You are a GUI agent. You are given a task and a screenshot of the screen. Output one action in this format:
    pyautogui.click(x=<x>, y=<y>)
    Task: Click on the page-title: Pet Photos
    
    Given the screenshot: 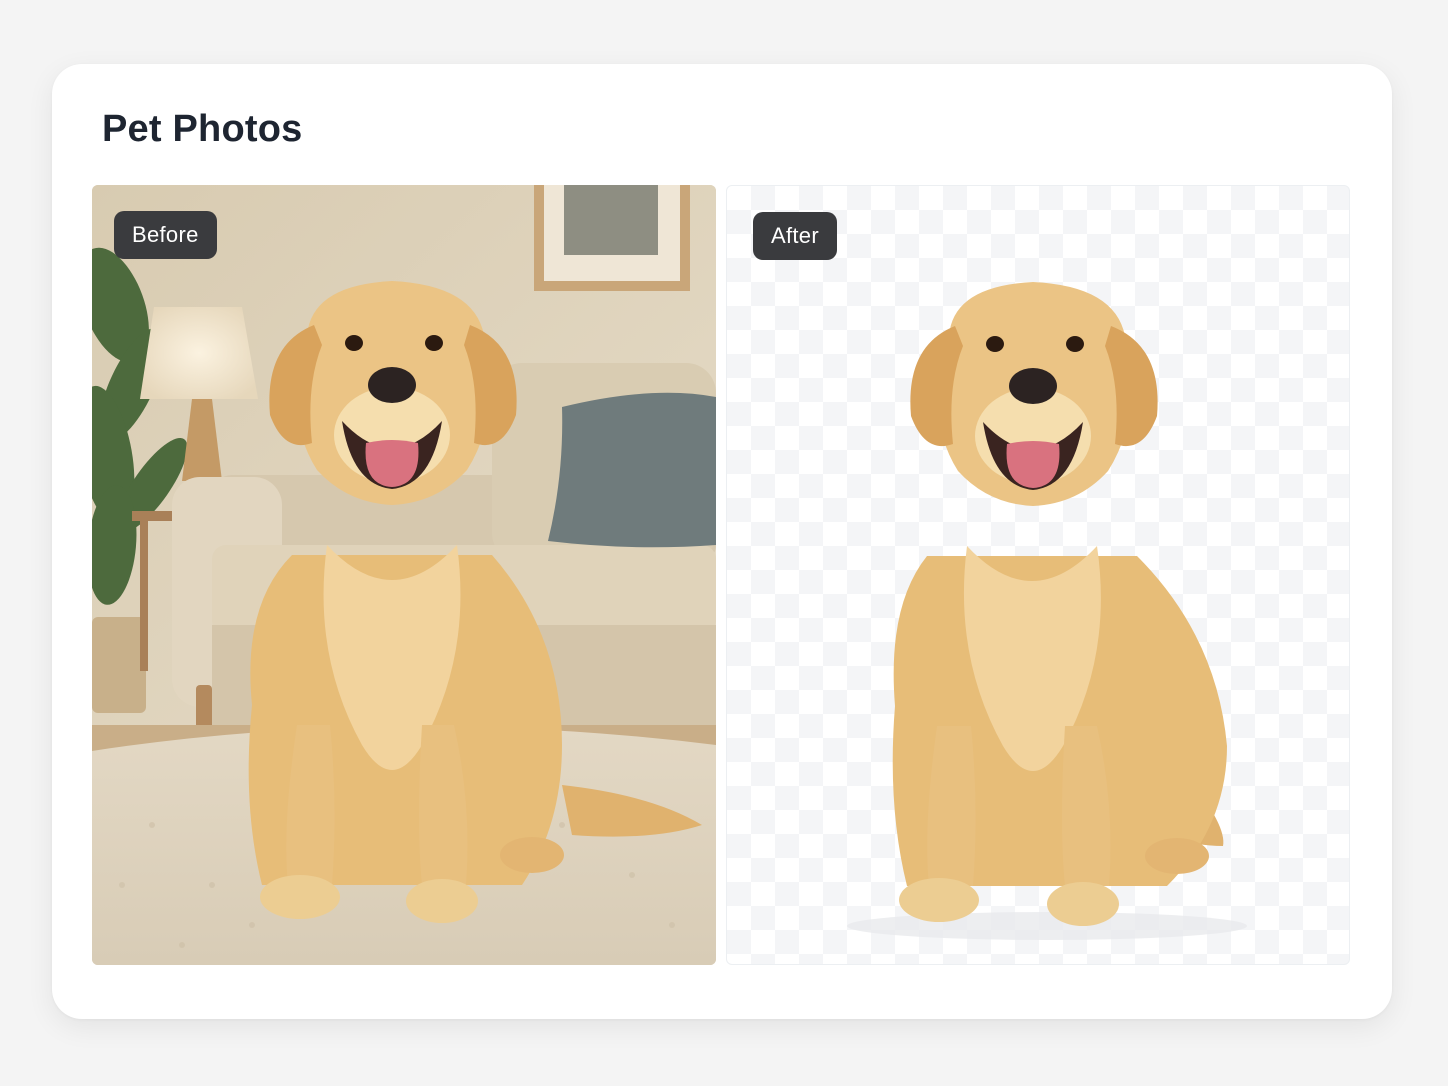 What is the action you would take?
    pyautogui.click(x=202, y=129)
    